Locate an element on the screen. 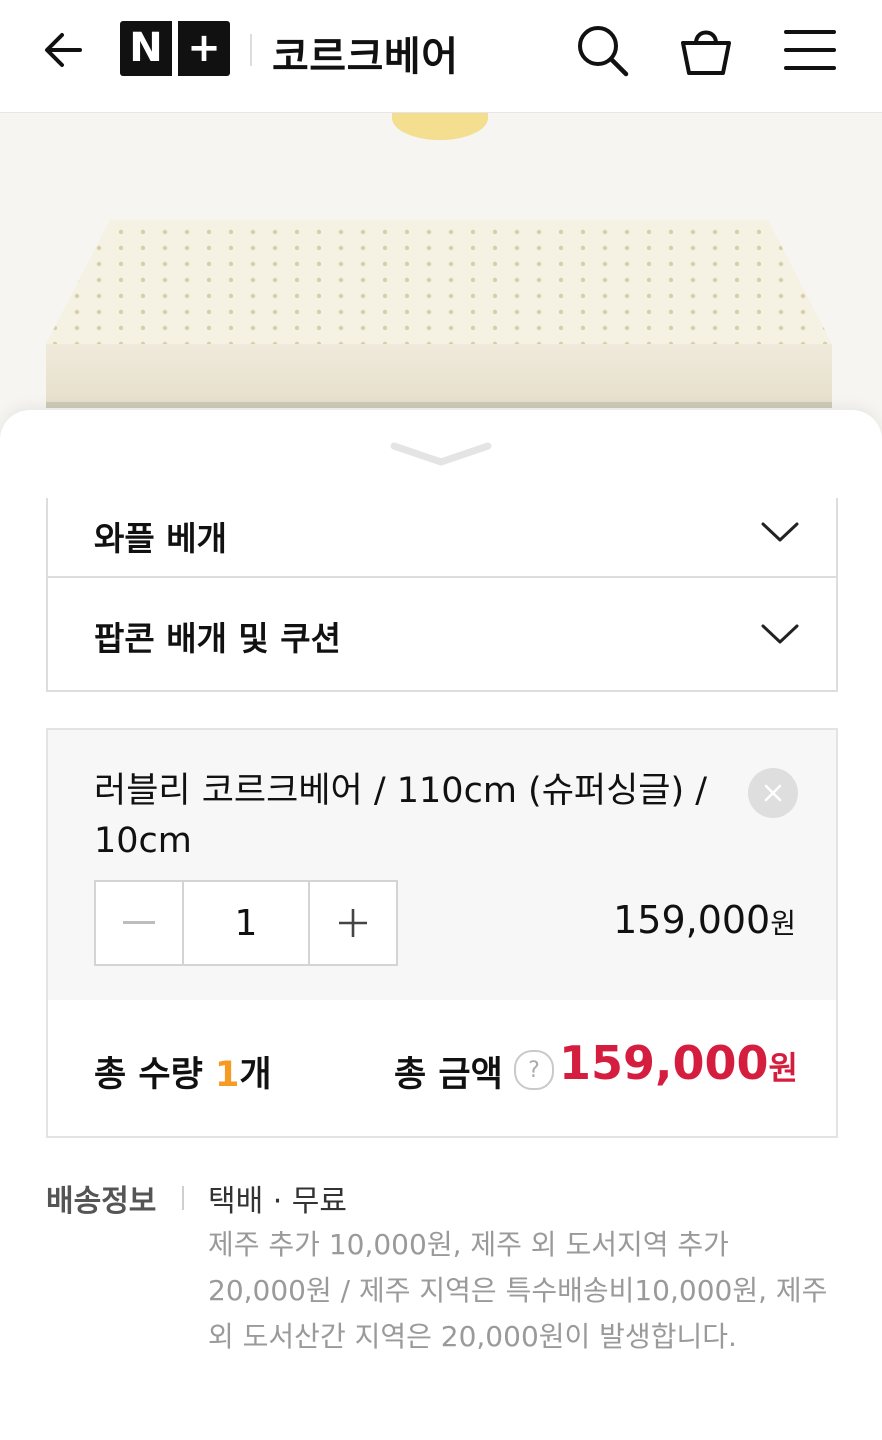 This screenshot has width=882, height=1440. option-popcorn-pillow: 팝콘 배개 및 쿠션 is located at coordinates (442, 634).